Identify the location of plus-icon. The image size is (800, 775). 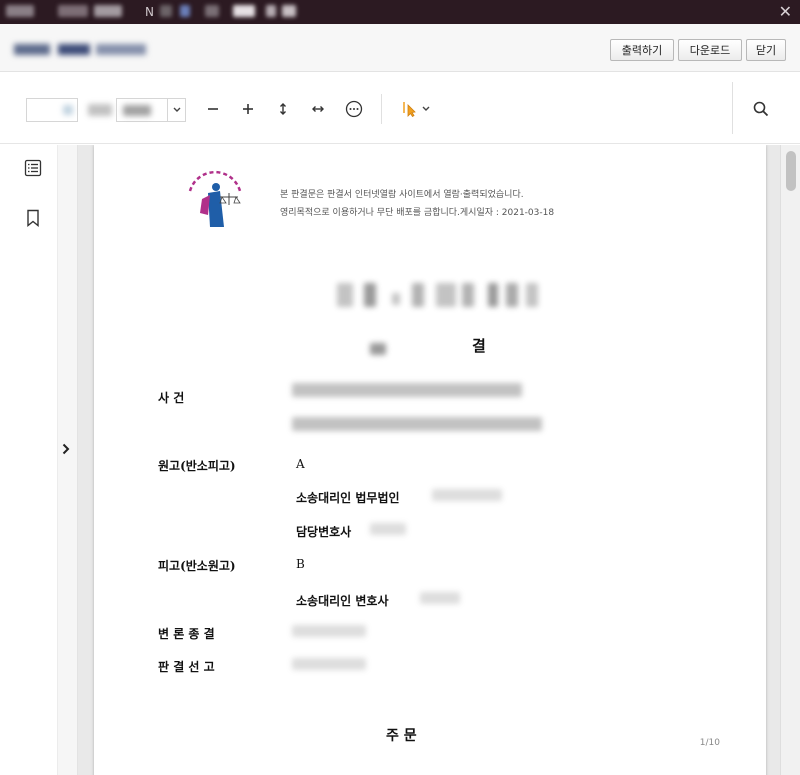
(248, 109).